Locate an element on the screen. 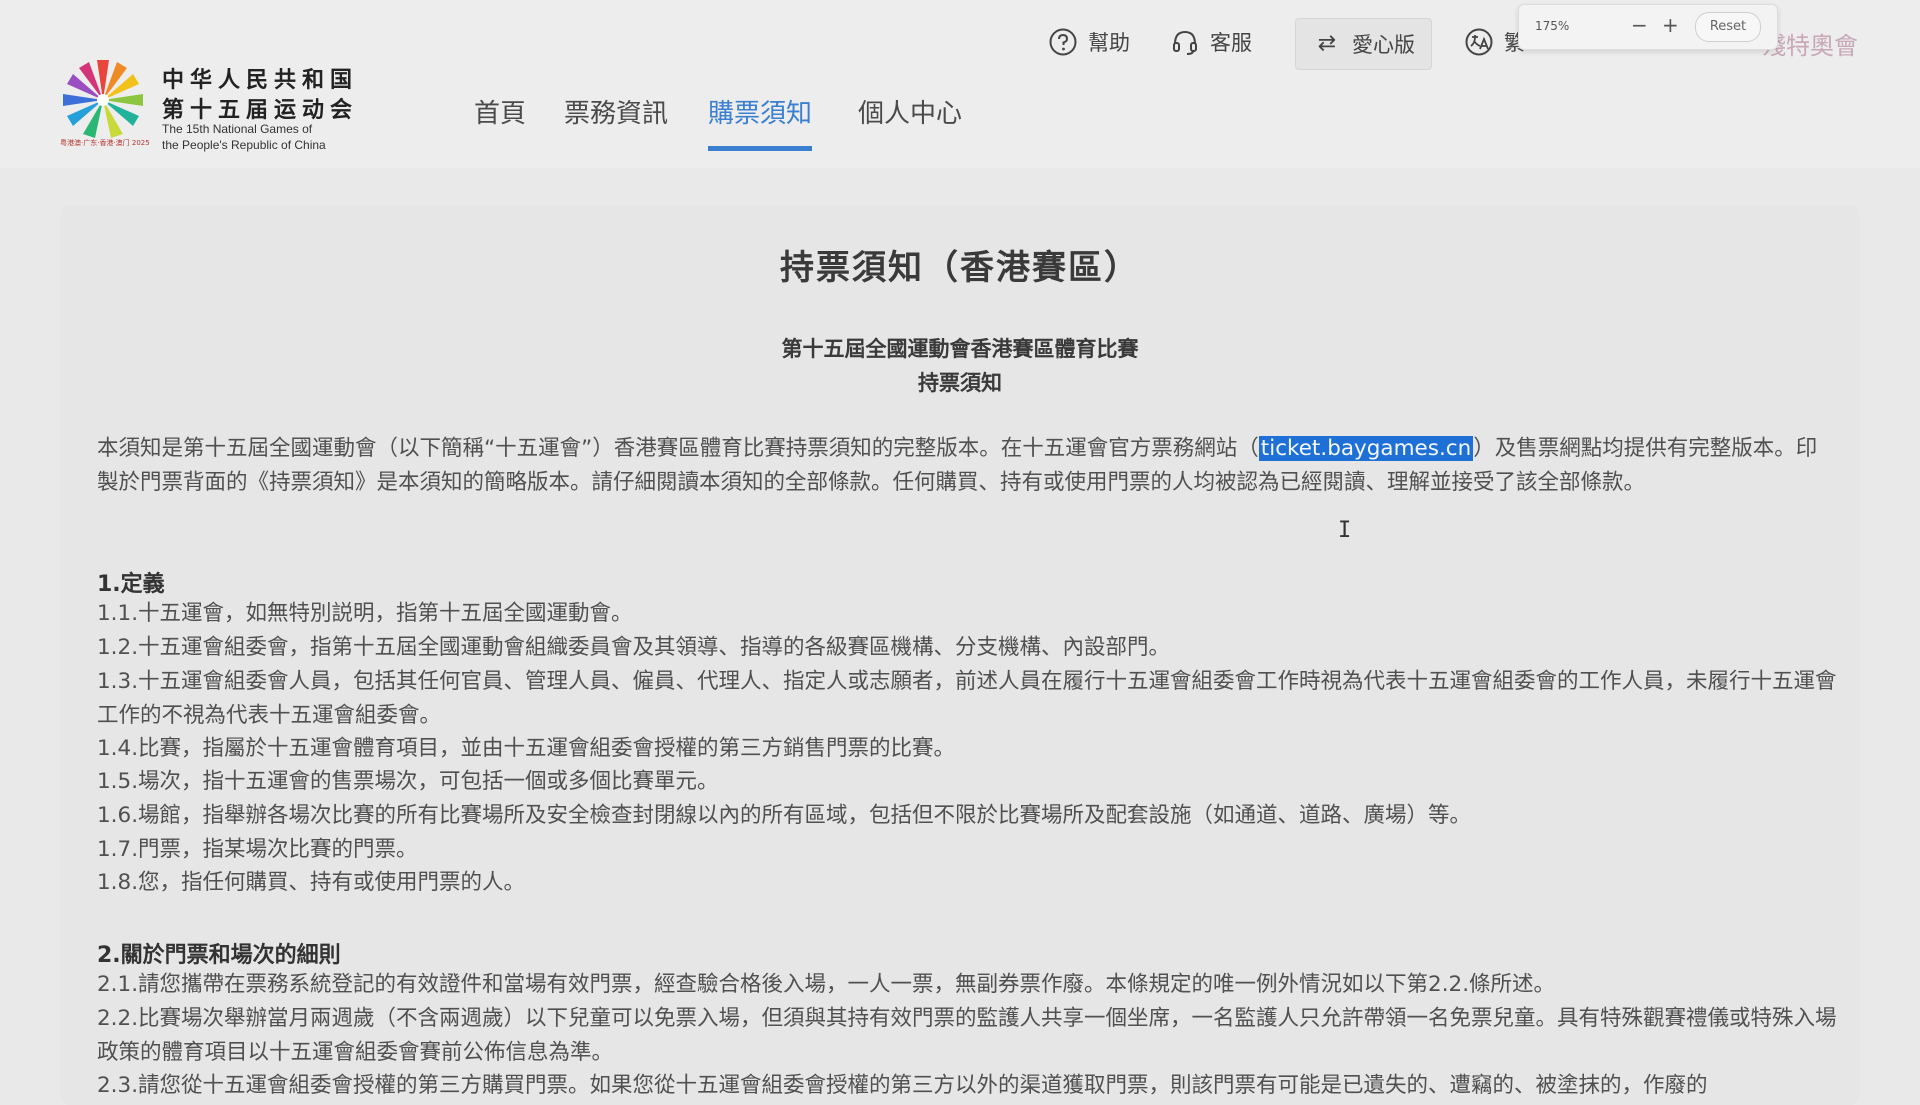 This screenshot has width=1920, height=1105. nav-purchase-notice: 購票須知 is located at coordinates (760, 122).